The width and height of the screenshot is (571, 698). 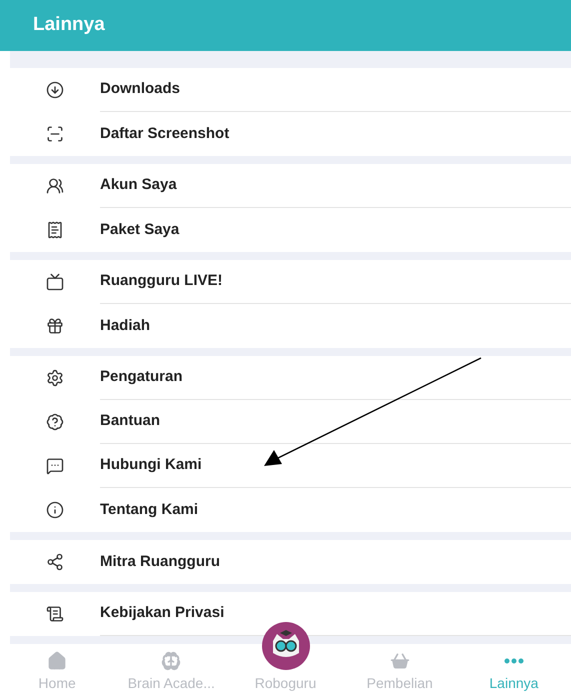 What do you see at coordinates (55, 134) in the screenshot?
I see `screenshot-icon` at bounding box center [55, 134].